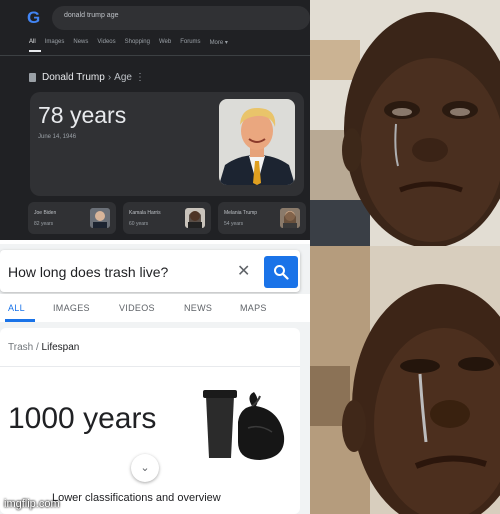  I want to click on tab-maps: MAPS, so click(253, 308).